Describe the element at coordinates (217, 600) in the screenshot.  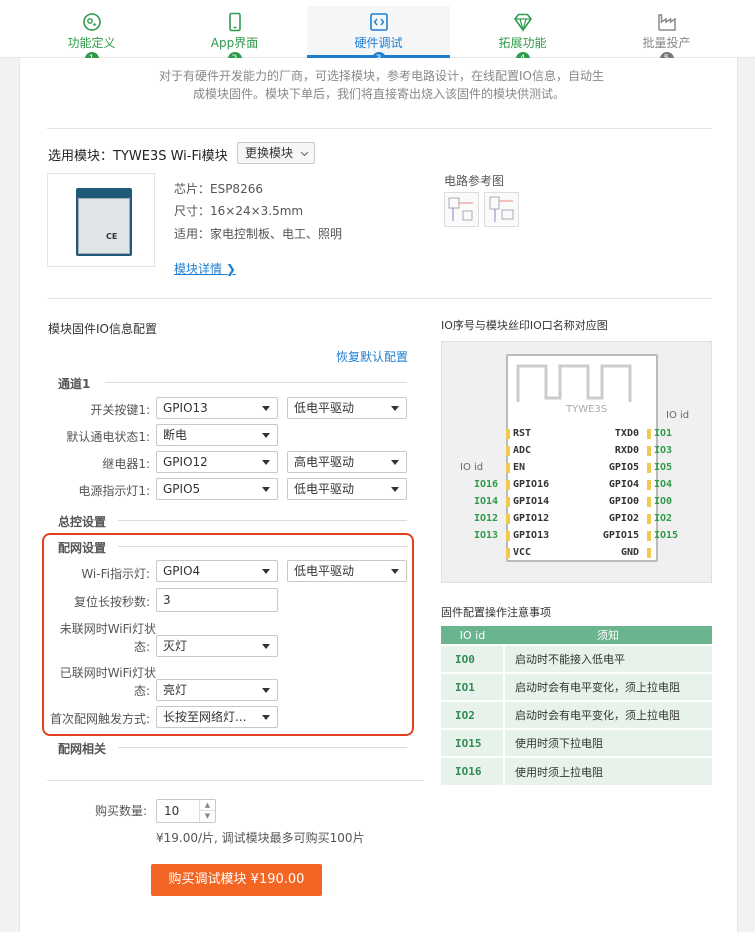
I see `reset-seconds-input: 3` at that location.